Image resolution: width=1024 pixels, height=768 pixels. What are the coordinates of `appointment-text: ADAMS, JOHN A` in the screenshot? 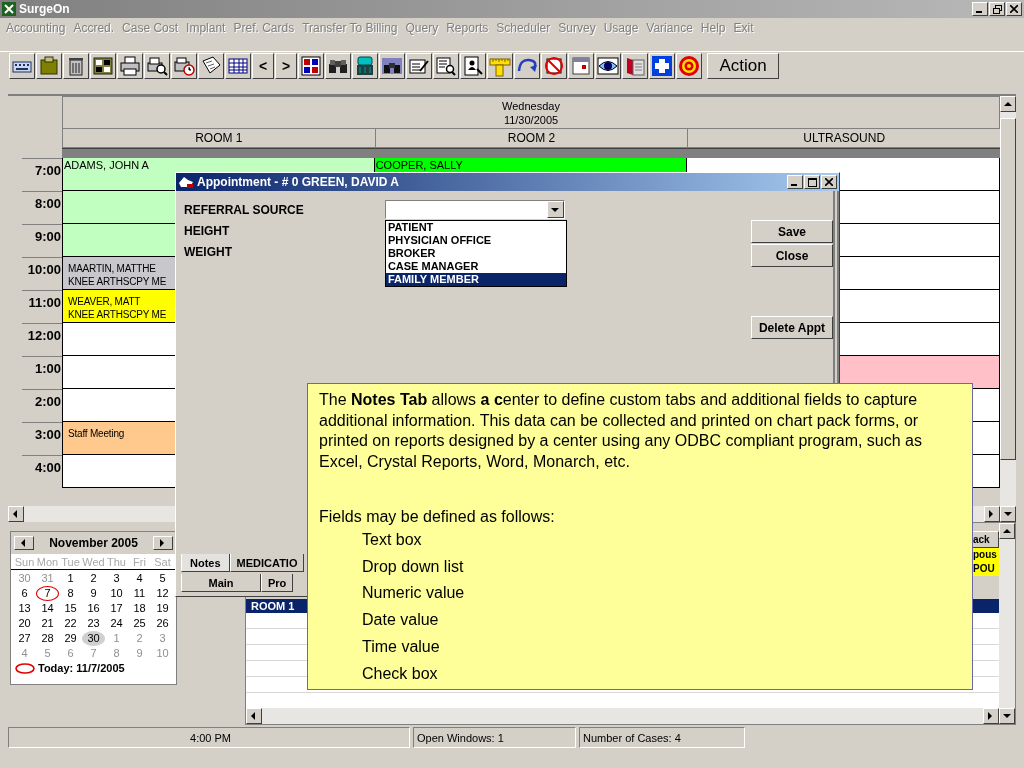 It's located at (107, 165).